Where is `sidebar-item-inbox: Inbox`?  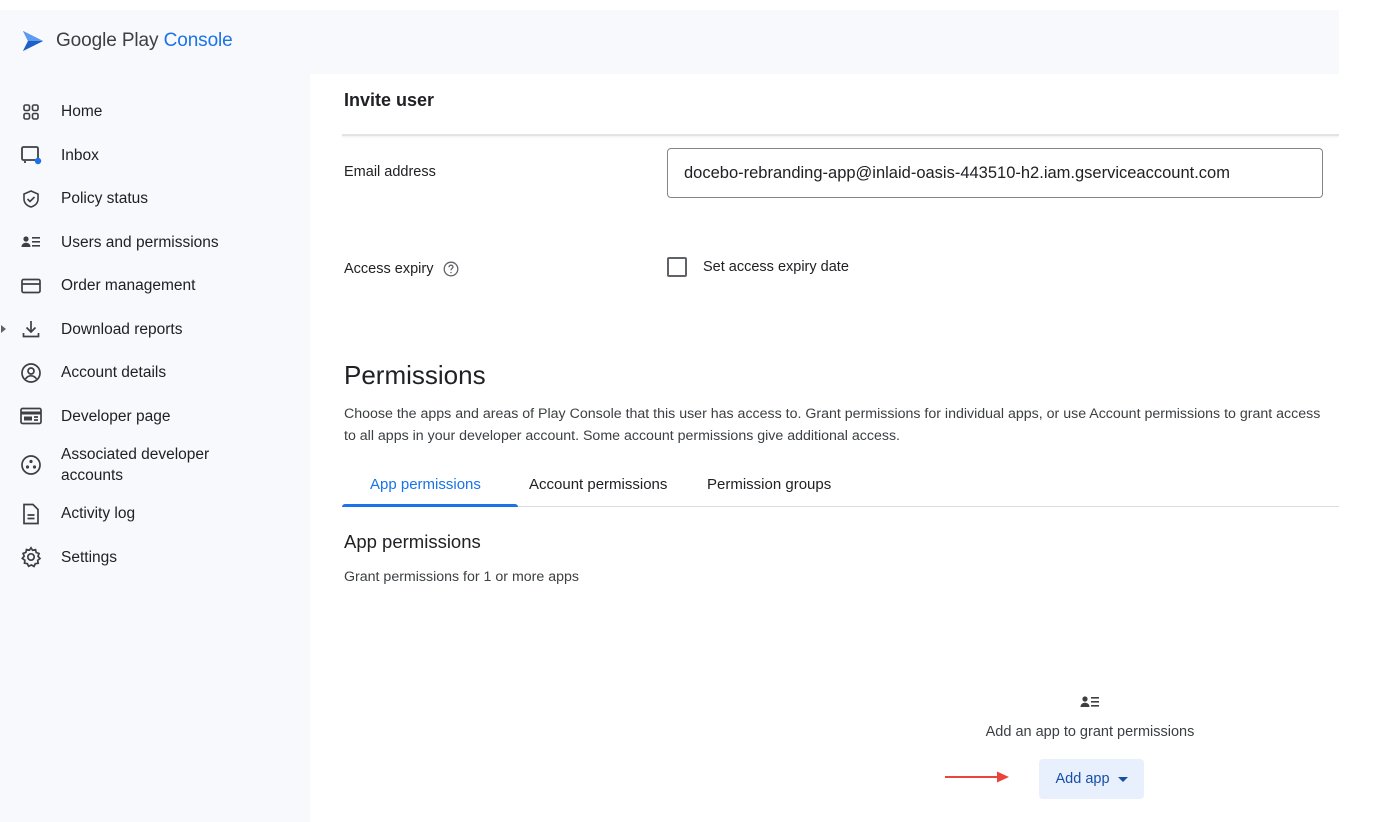
sidebar-item-inbox: Inbox is located at coordinates (155, 156).